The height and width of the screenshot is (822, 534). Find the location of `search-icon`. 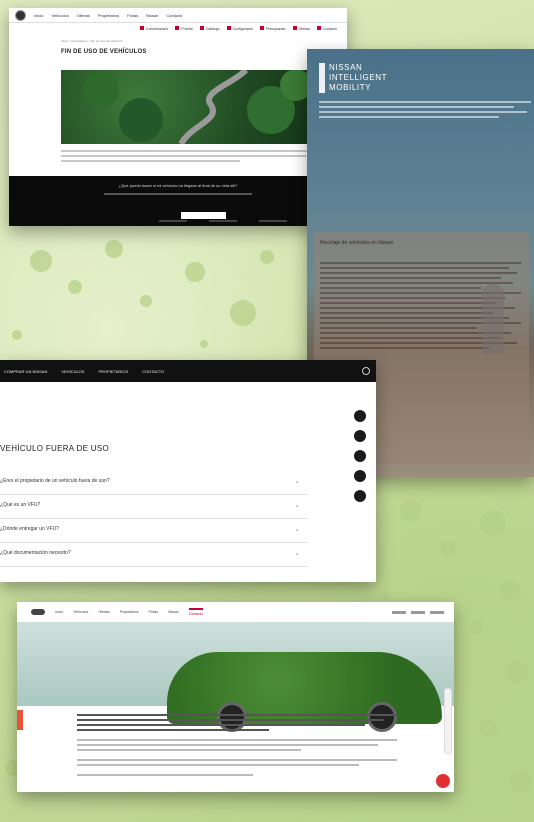

search-icon is located at coordinates (366, 371).